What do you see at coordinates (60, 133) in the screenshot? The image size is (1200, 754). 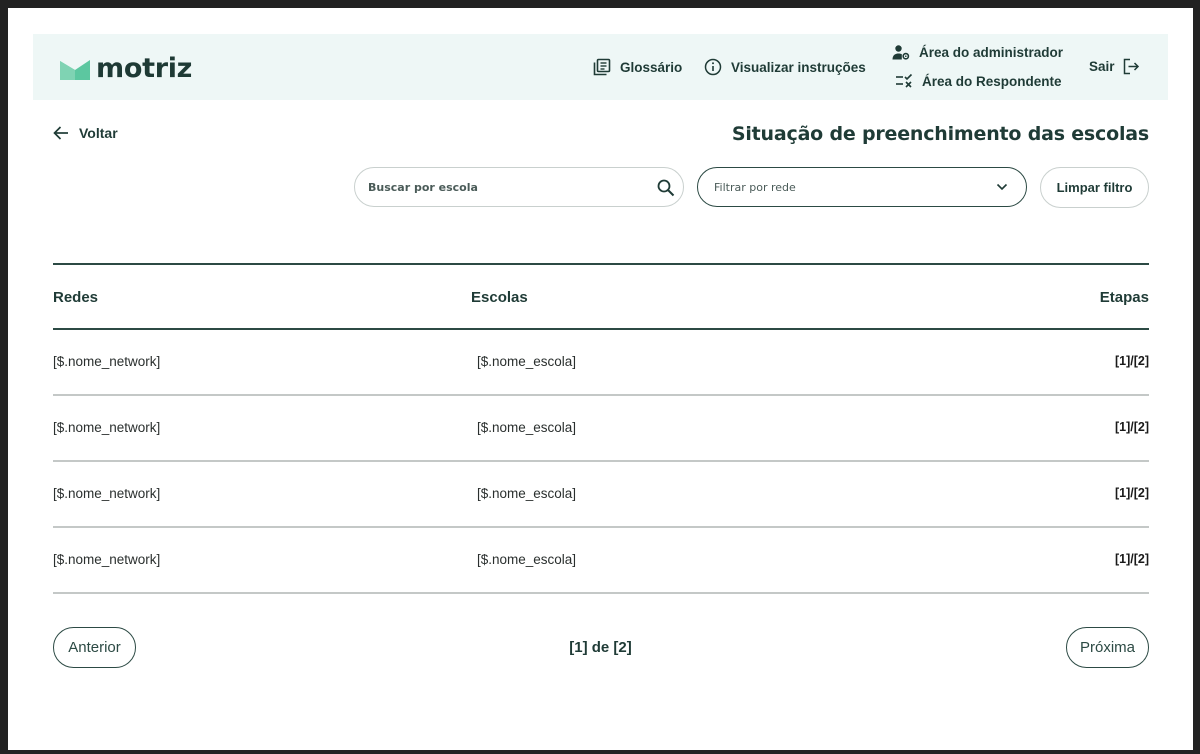 I see `arrow-left-icon` at bounding box center [60, 133].